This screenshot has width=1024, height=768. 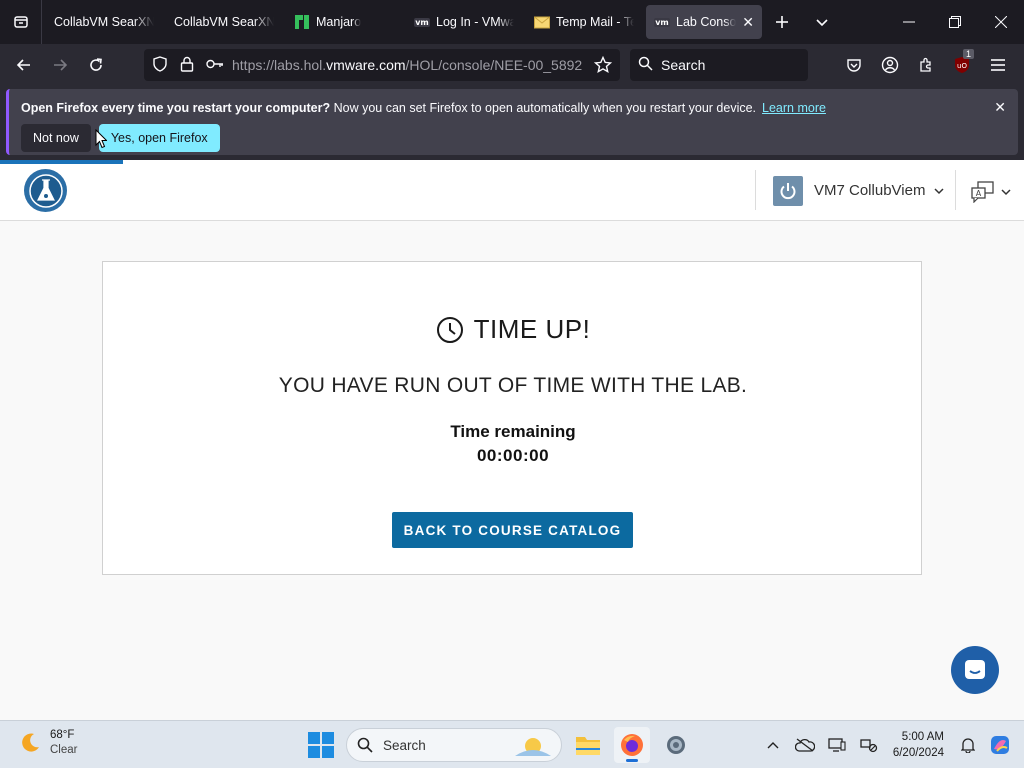 What do you see at coordinates (449, 329) in the screenshot?
I see `clock-icon` at bounding box center [449, 329].